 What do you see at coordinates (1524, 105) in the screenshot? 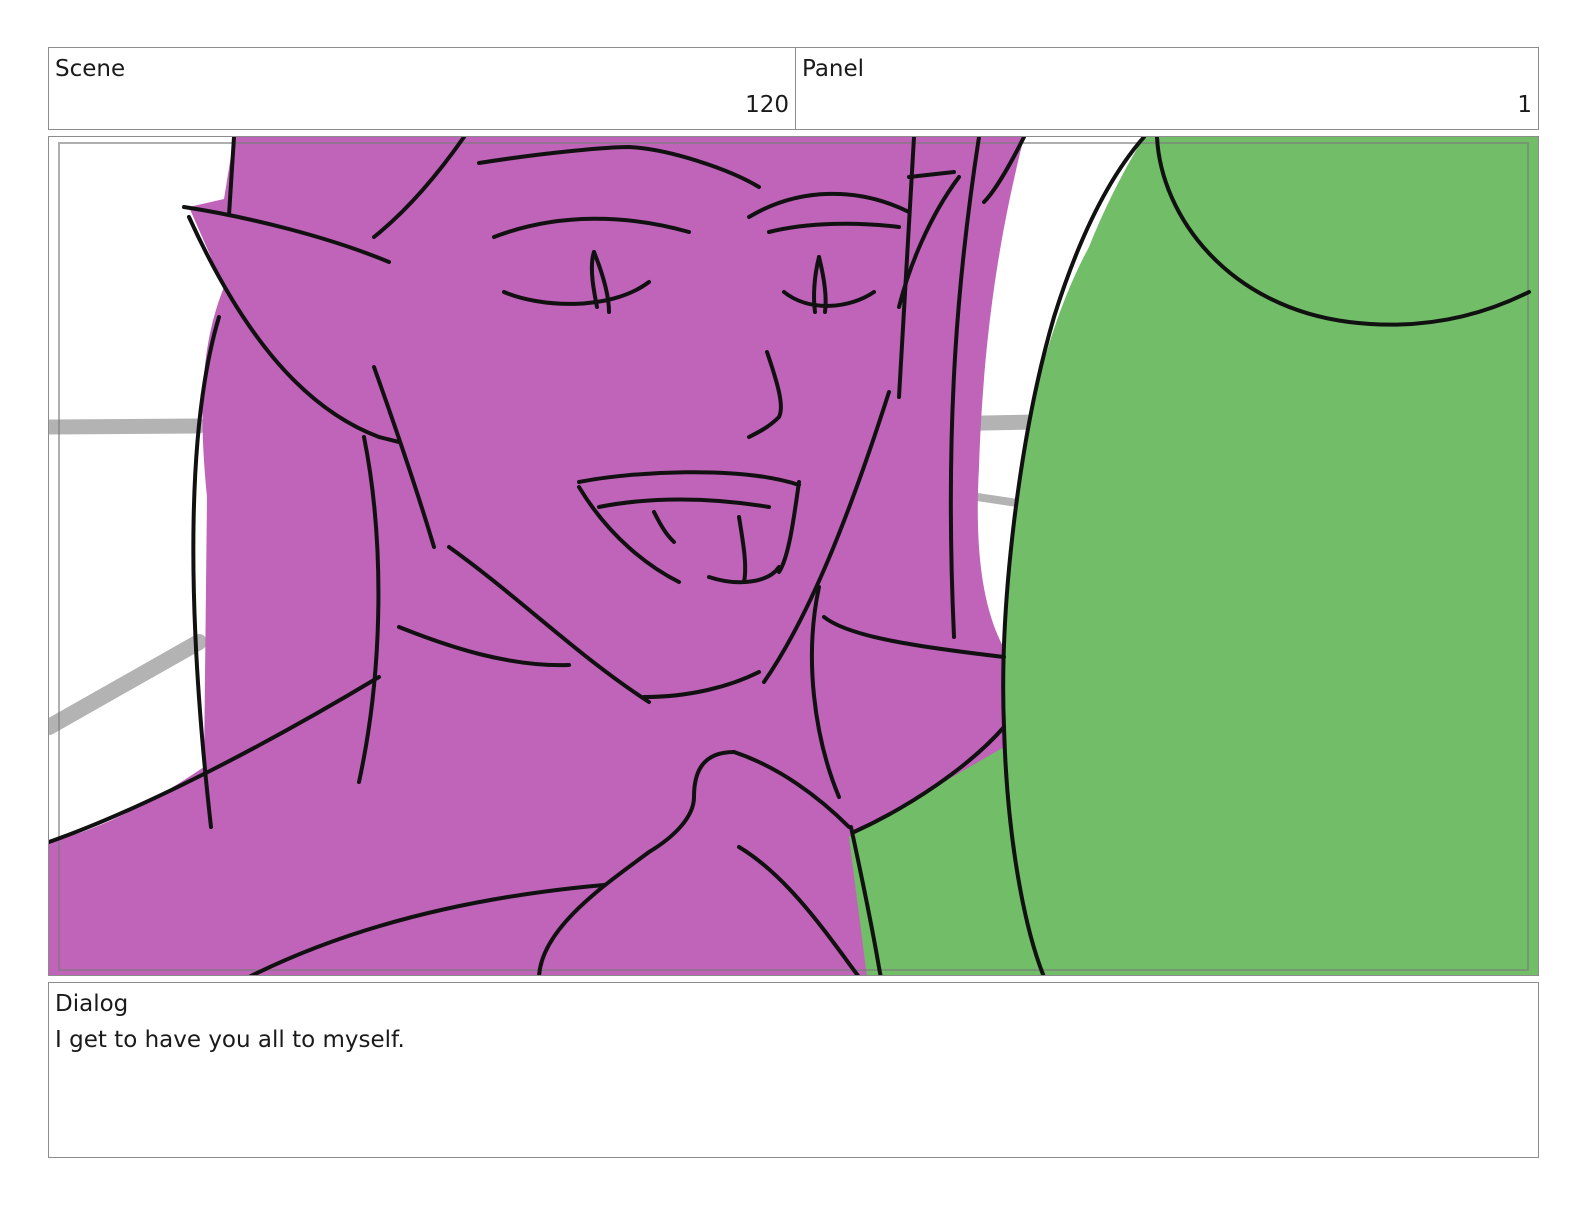
I see `panel-number: 1` at bounding box center [1524, 105].